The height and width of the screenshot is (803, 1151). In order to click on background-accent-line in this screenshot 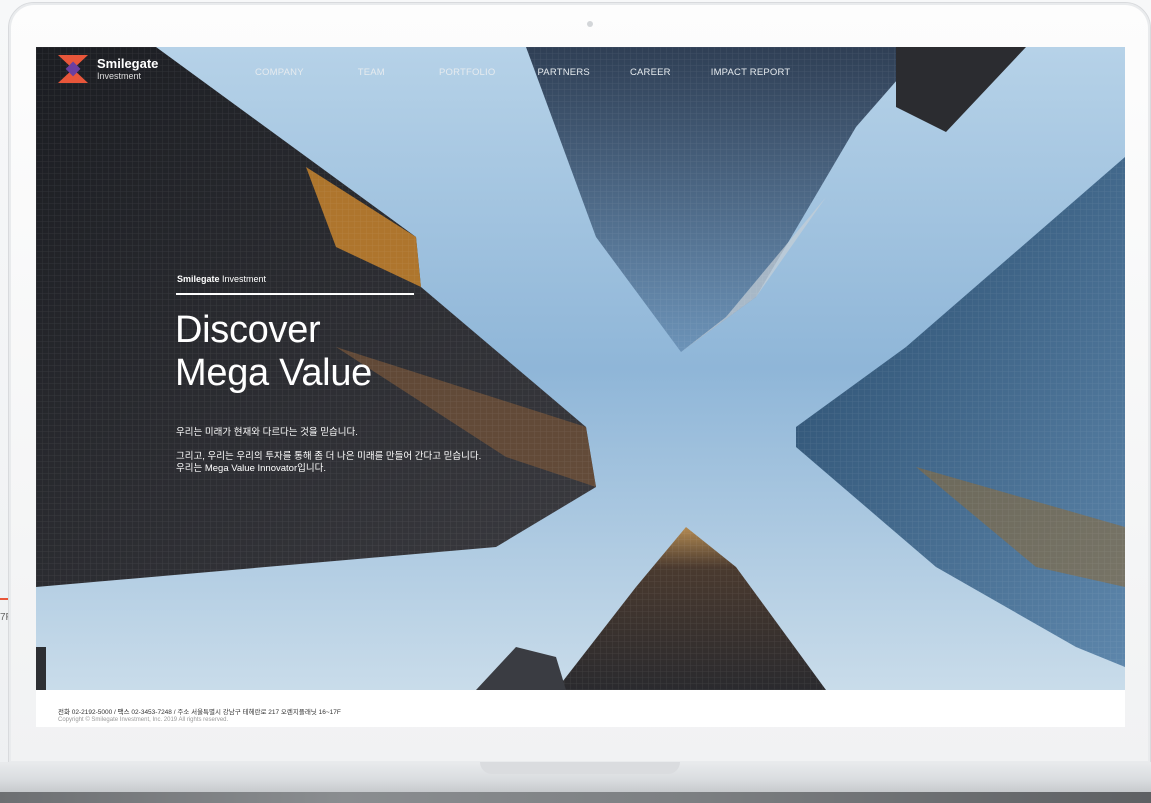, I will do `click(4, 599)`.